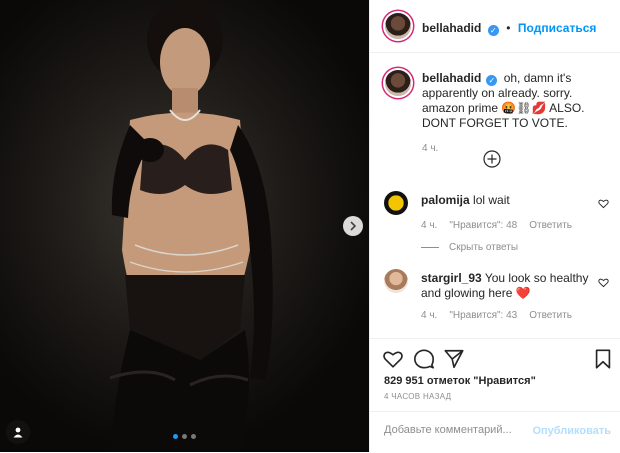 The width and height of the screenshot is (620, 453). Describe the element at coordinates (483, 315) in the screenshot. I see `comment-likes: "Нравится": 43` at that location.